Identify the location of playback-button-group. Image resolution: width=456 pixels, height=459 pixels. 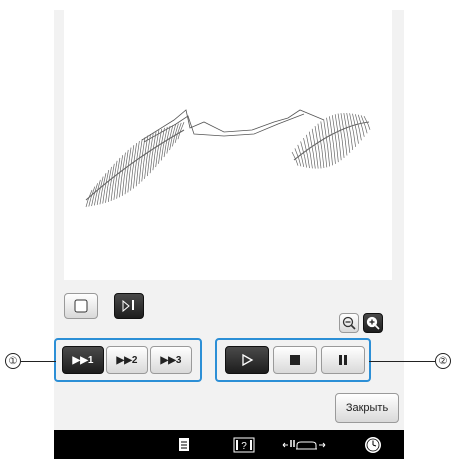
(293, 360).